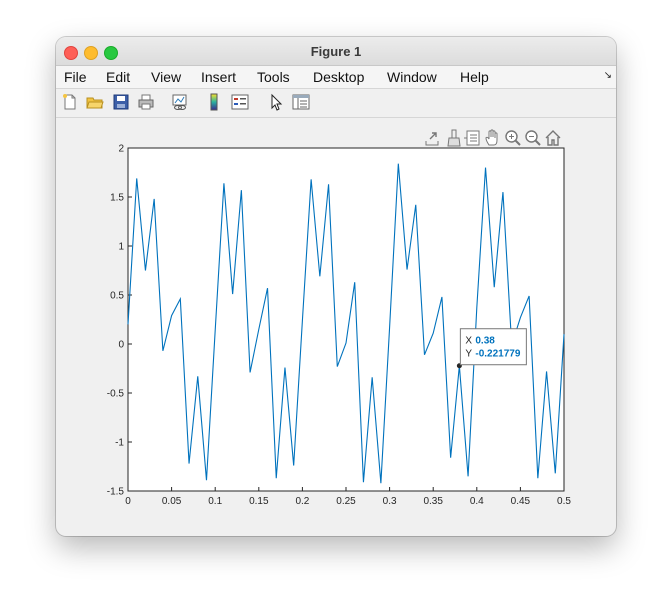  I want to click on x-tick-label: 0.3, so click(390, 501).